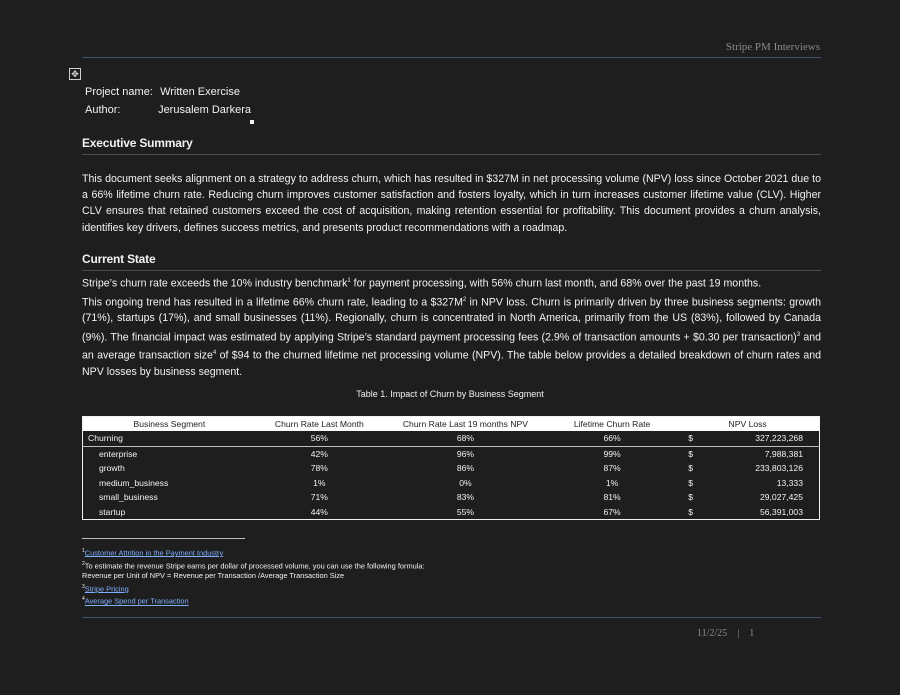 The height and width of the screenshot is (695, 900). What do you see at coordinates (204, 110) in the screenshot?
I see `author-value: Jerusalem Darkera` at bounding box center [204, 110].